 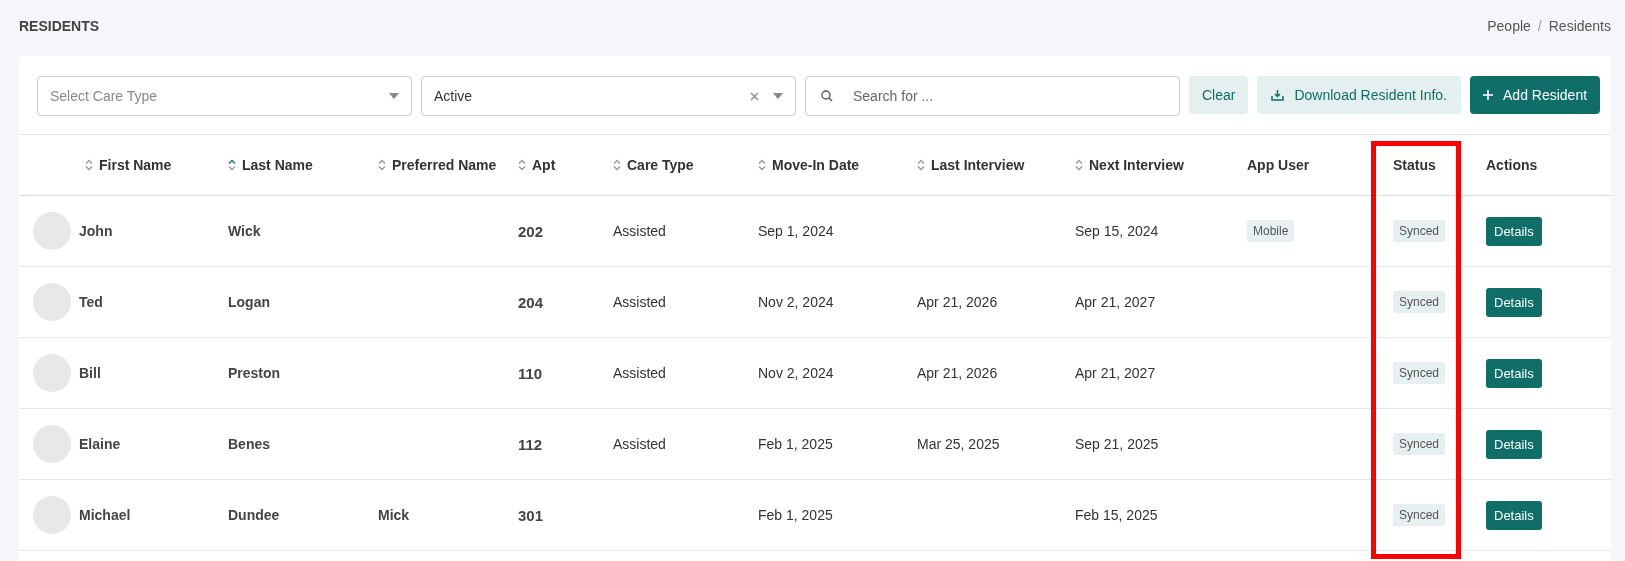 I want to click on first-name: Ted, so click(x=91, y=302).